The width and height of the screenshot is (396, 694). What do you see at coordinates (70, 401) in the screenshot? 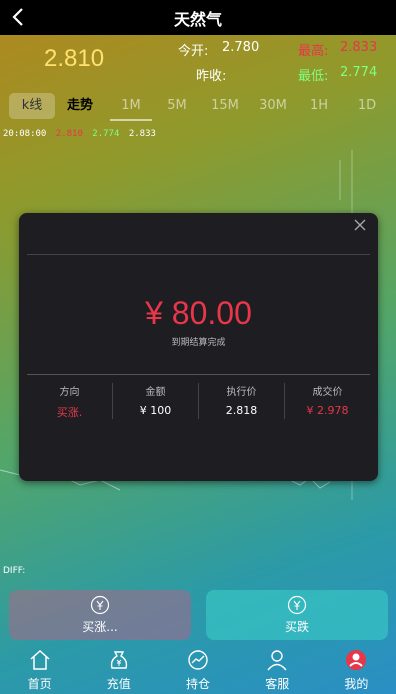
I see `detail-direction: 方向 买涨.` at bounding box center [70, 401].